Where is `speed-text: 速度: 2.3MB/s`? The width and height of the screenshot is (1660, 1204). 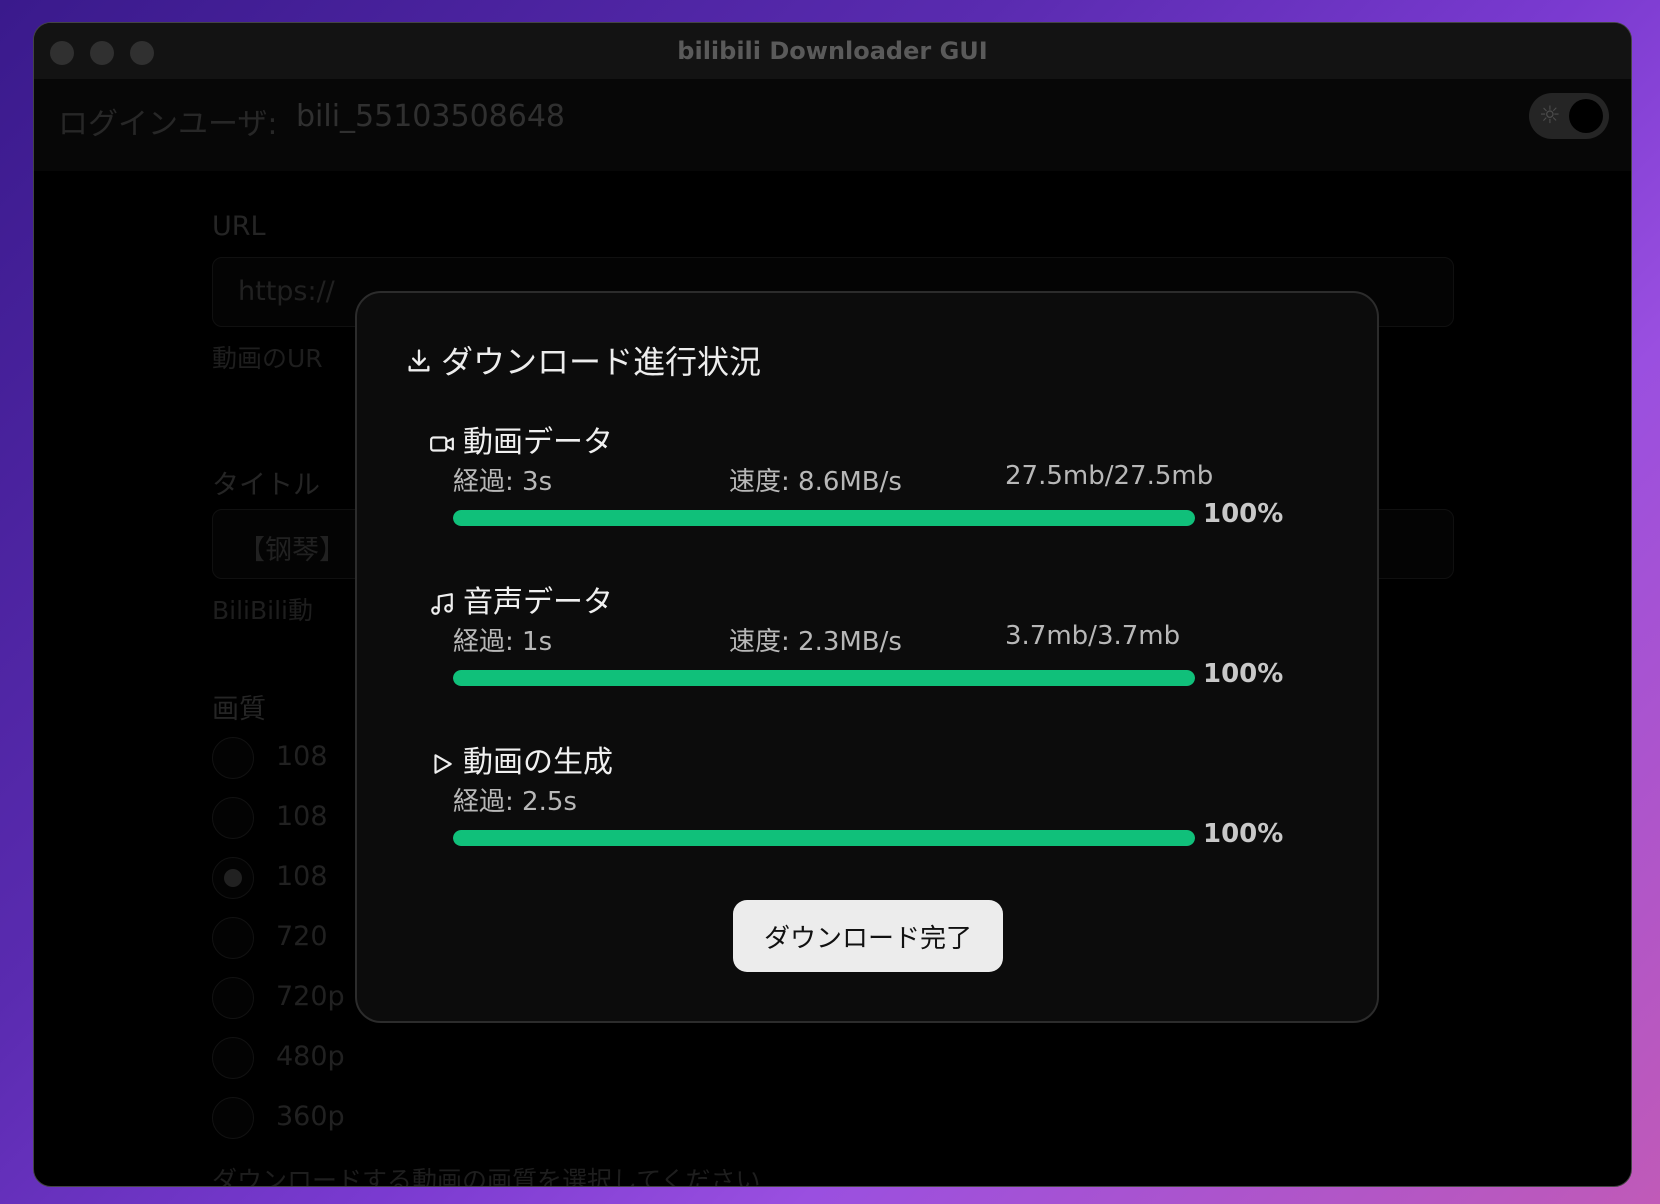 speed-text: 速度: 2.3MB/s is located at coordinates (815, 642).